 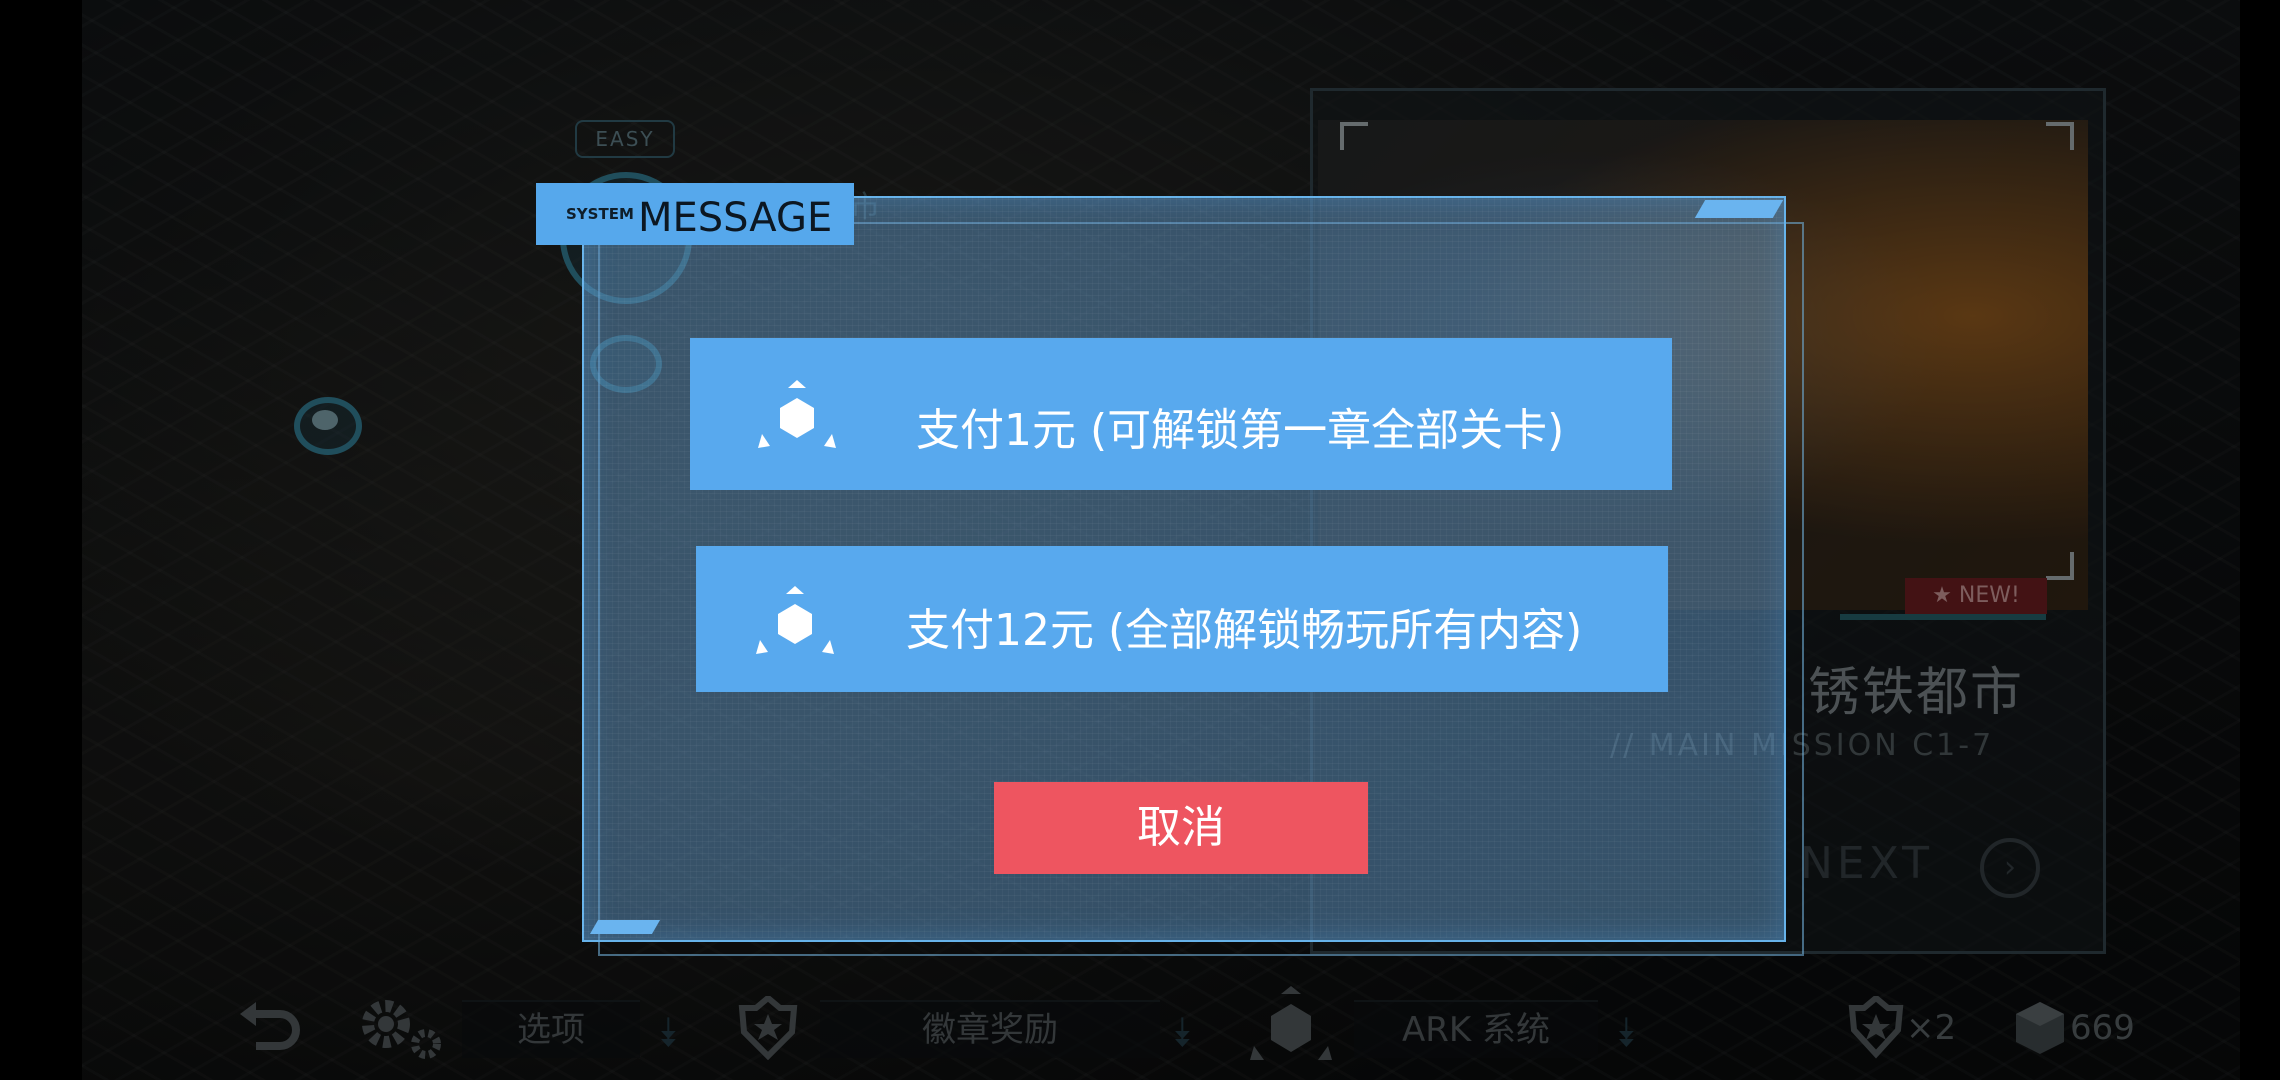 What do you see at coordinates (1240, 430) in the screenshot?
I see `option1-label: 支付1元 (可解锁第一章全部关卡)` at bounding box center [1240, 430].